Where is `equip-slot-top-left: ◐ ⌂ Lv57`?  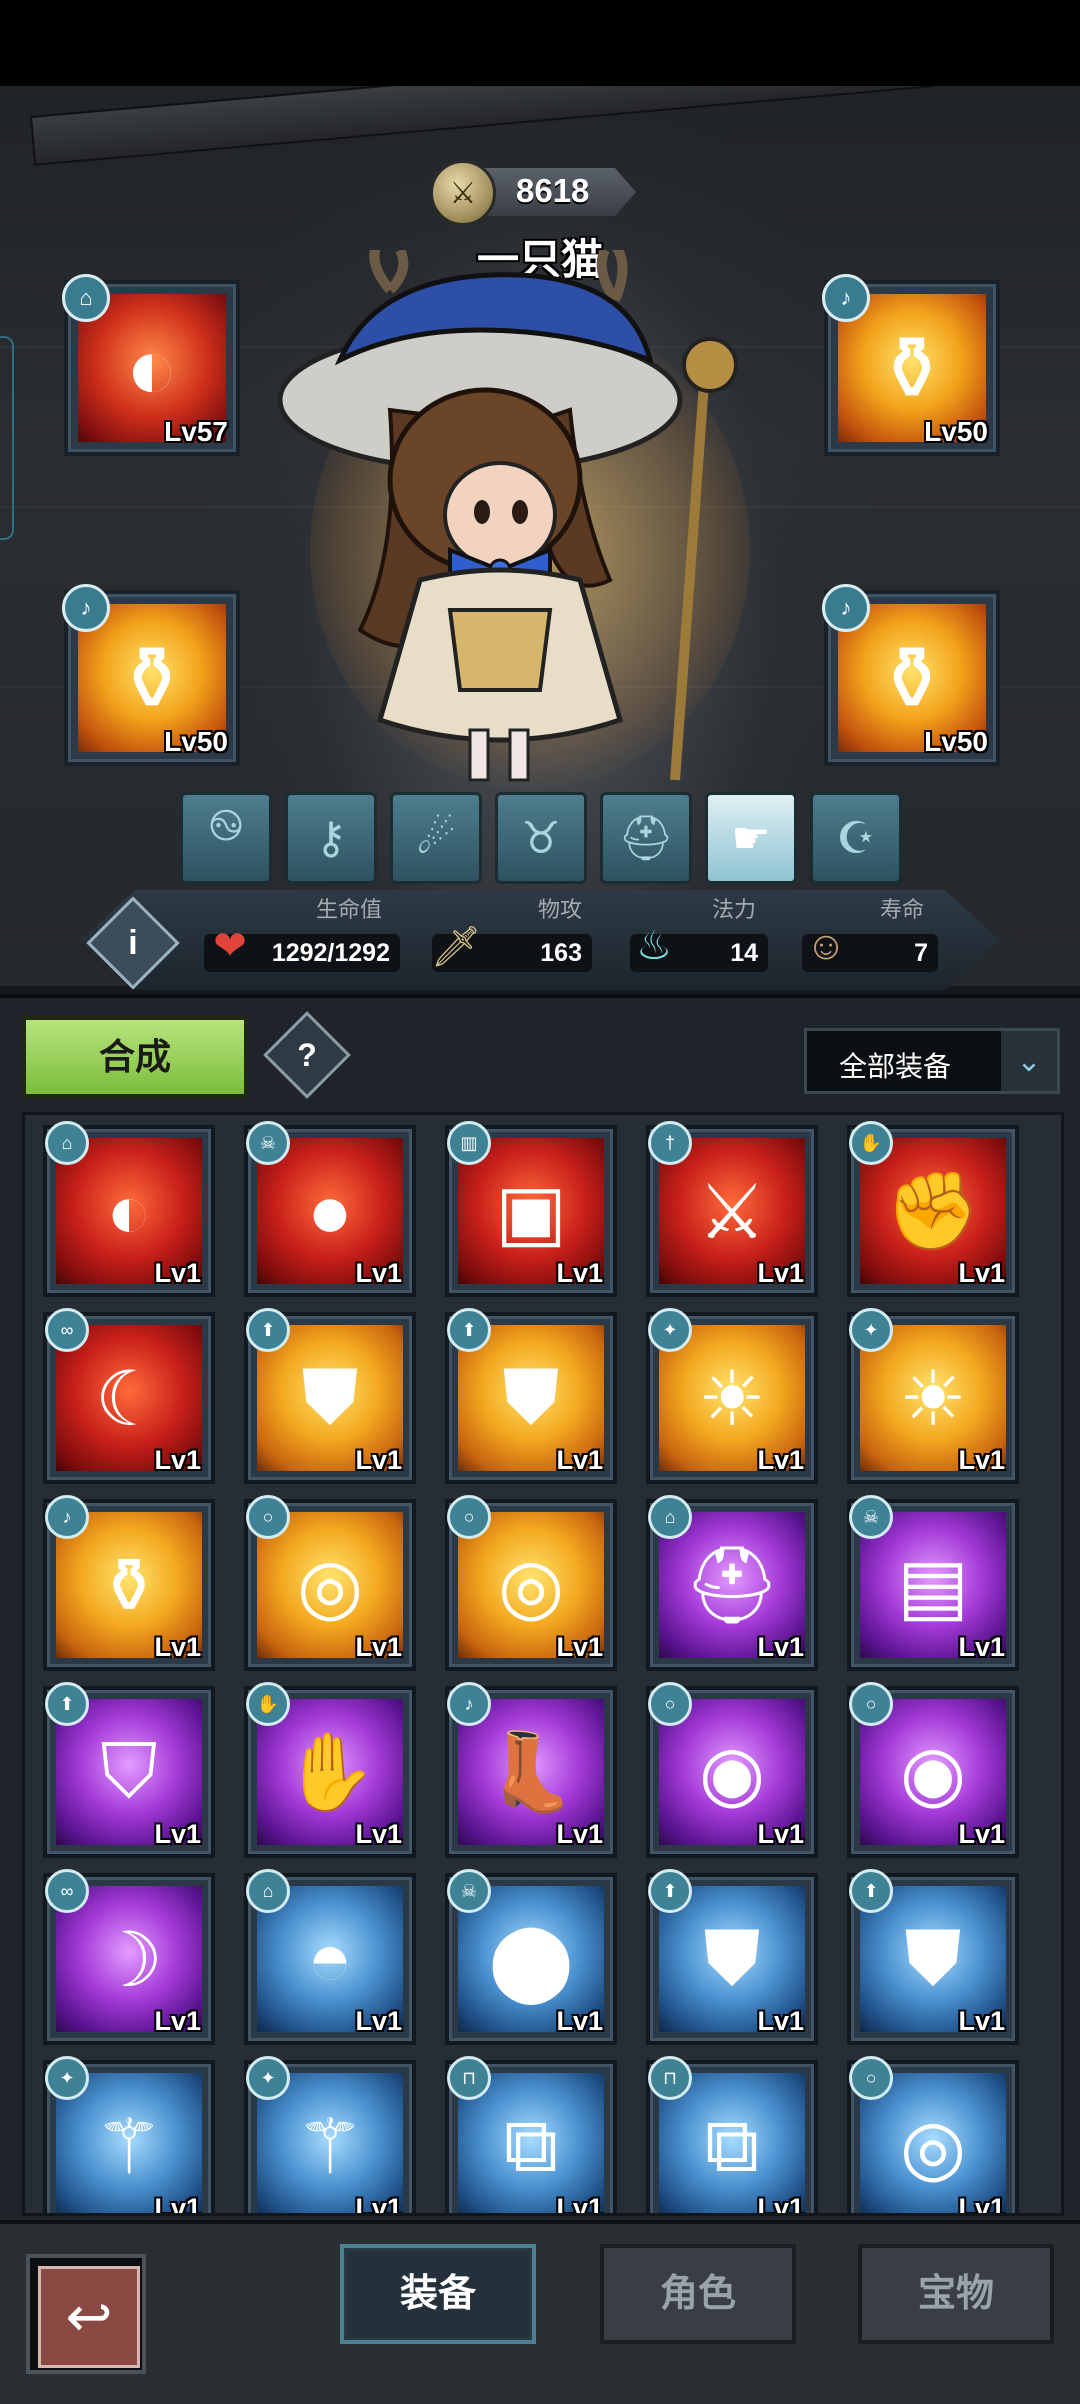 equip-slot-top-left: ◐ ⌂ Lv57 is located at coordinates (151, 365).